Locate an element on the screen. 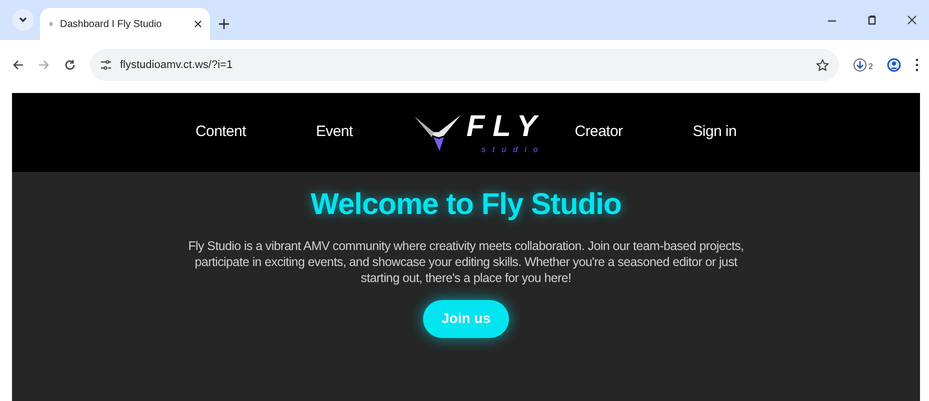 The image size is (929, 401). page-icon is located at coordinates (51, 24).